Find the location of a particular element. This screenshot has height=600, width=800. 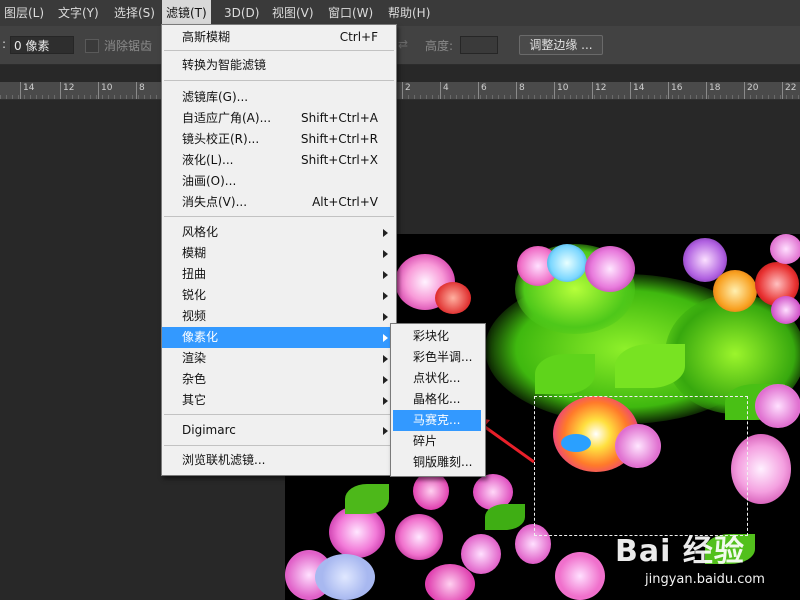

menu-item-gaussian-blur: 高斯模糊 Ctrl+F is located at coordinates (279, 37).